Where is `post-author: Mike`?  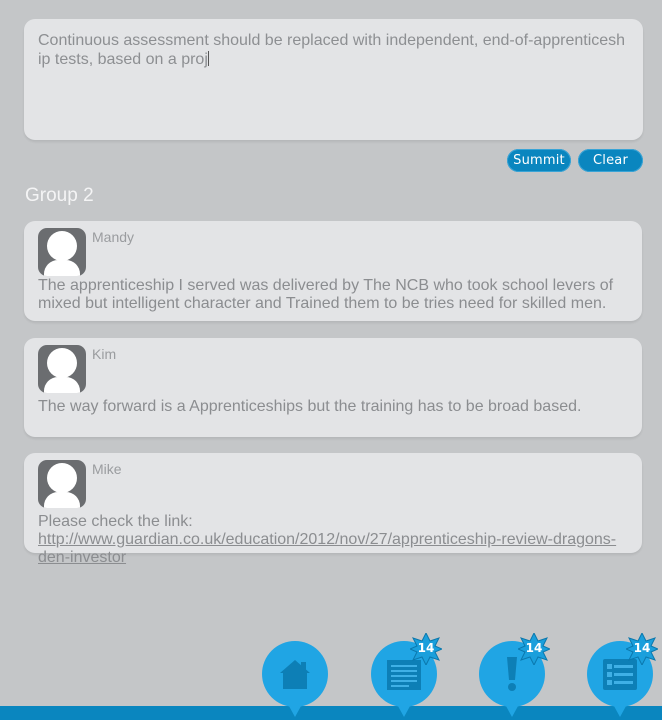 post-author: Mike is located at coordinates (107, 469).